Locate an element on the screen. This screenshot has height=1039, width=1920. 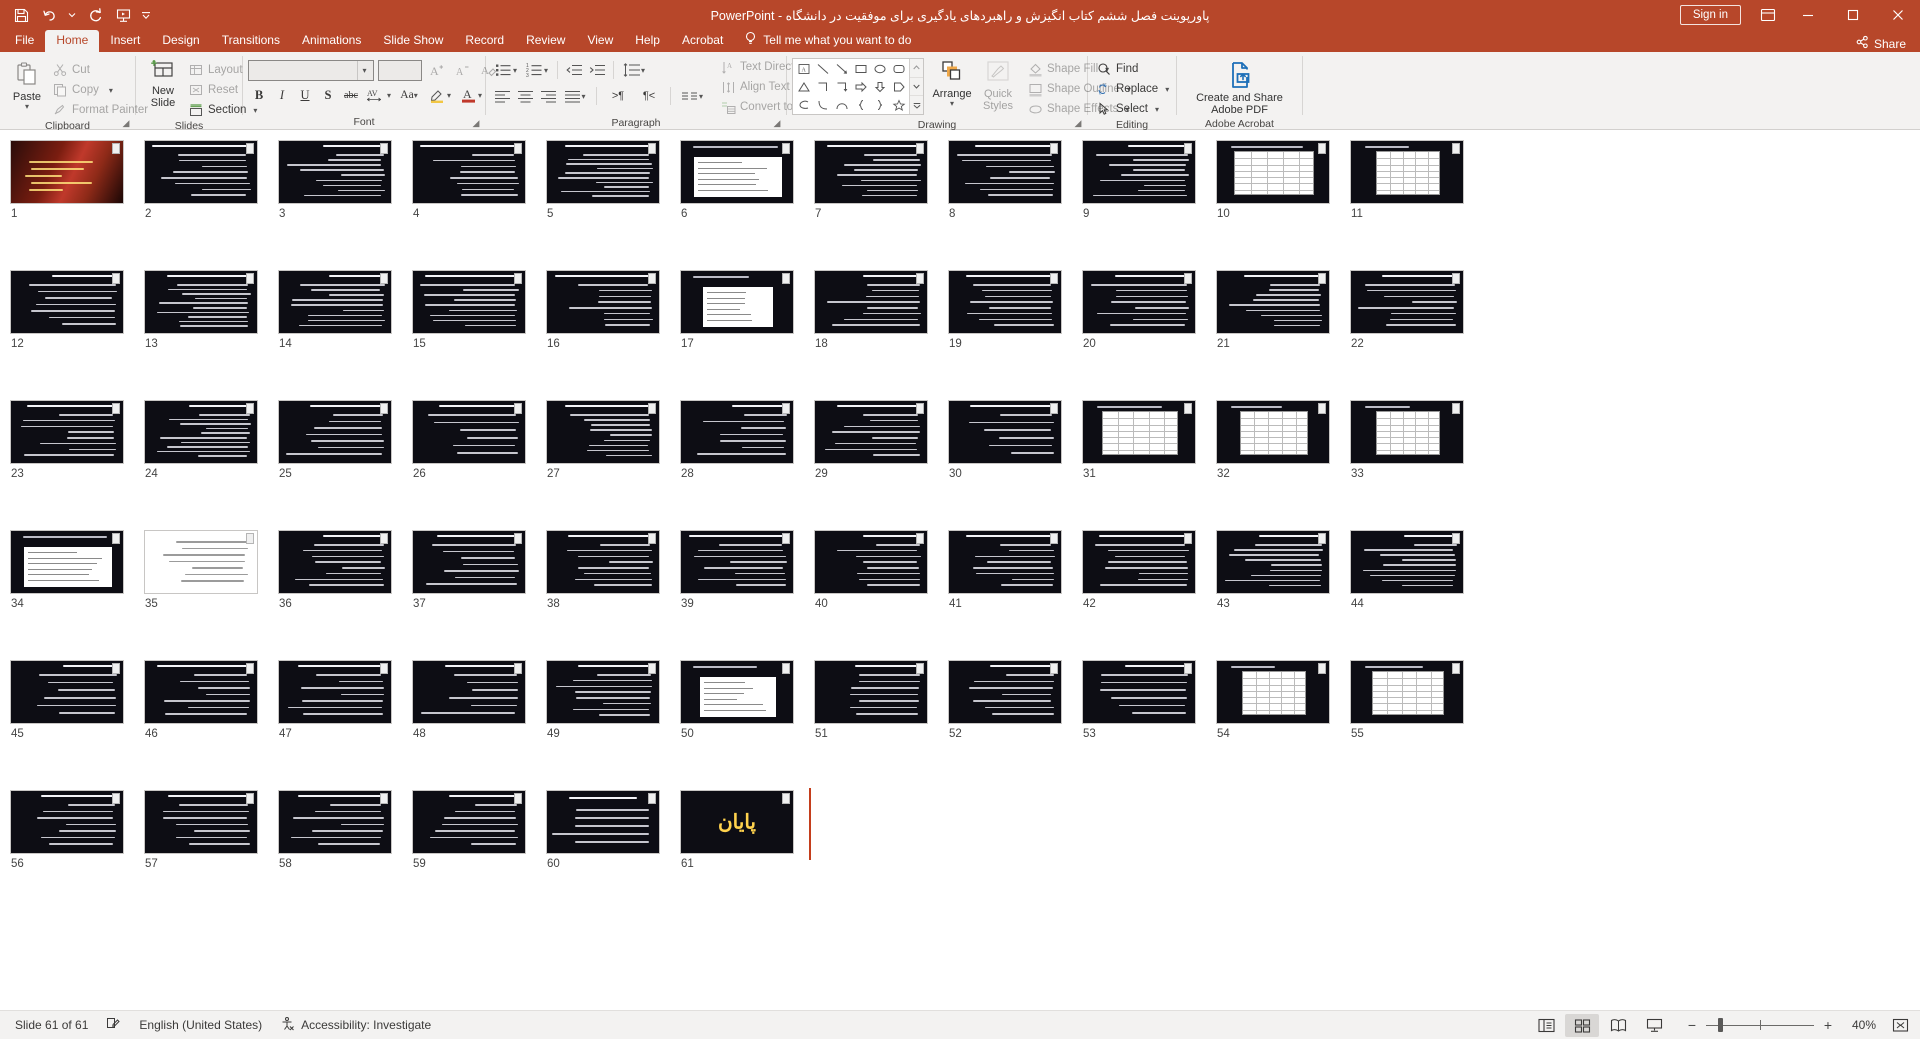
slide-cell: 29 is located at coordinates (881, 440).